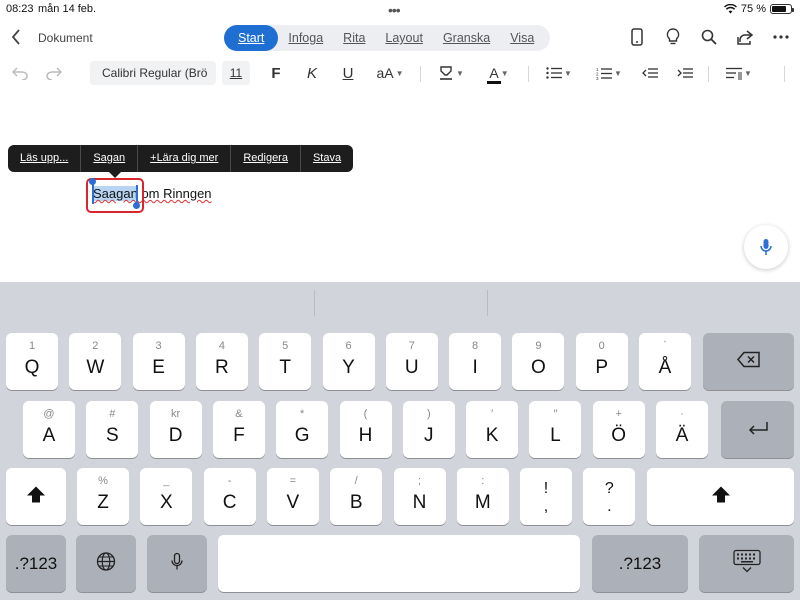  Describe the element at coordinates (609, 496) in the screenshot. I see `key-question-period: ?.` at that location.